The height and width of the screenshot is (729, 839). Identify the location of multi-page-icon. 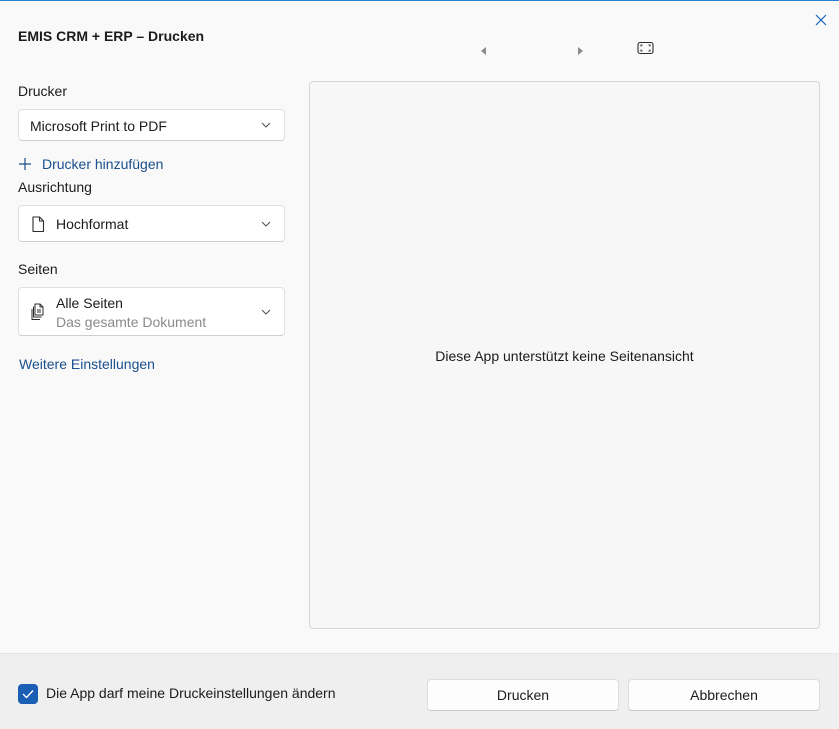
(37, 311).